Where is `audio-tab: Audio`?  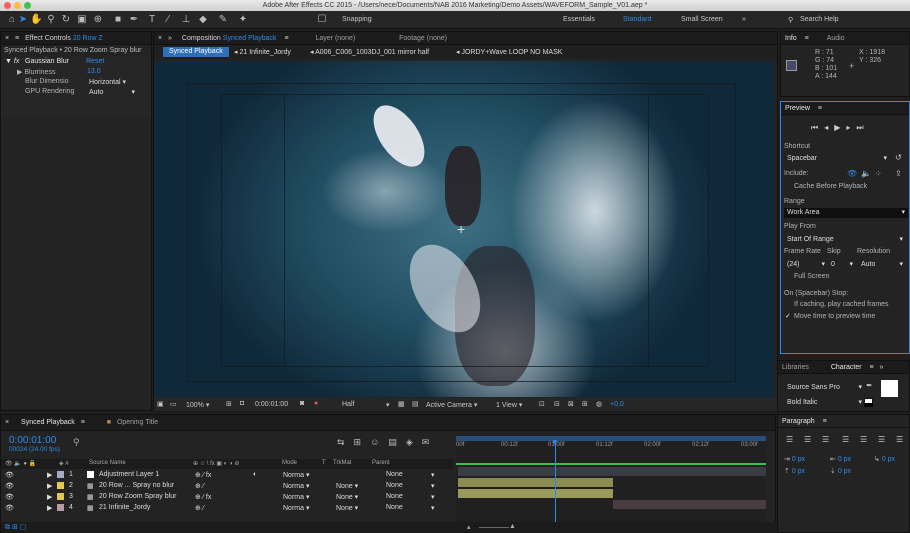 audio-tab: Audio is located at coordinates (836, 38).